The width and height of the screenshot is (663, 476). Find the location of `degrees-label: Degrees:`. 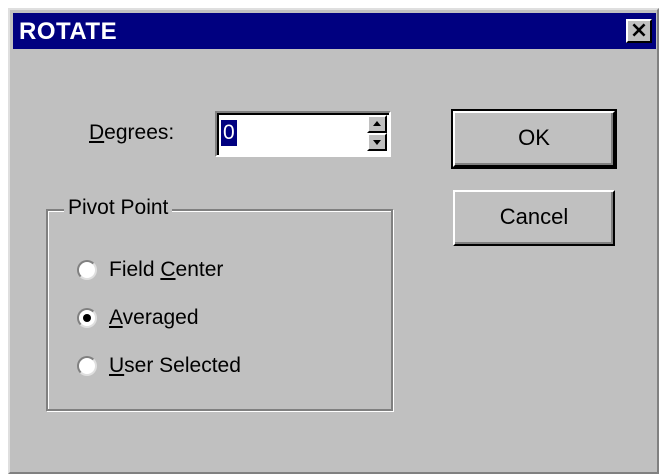

degrees-label: Degrees: is located at coordinates (131, 133).